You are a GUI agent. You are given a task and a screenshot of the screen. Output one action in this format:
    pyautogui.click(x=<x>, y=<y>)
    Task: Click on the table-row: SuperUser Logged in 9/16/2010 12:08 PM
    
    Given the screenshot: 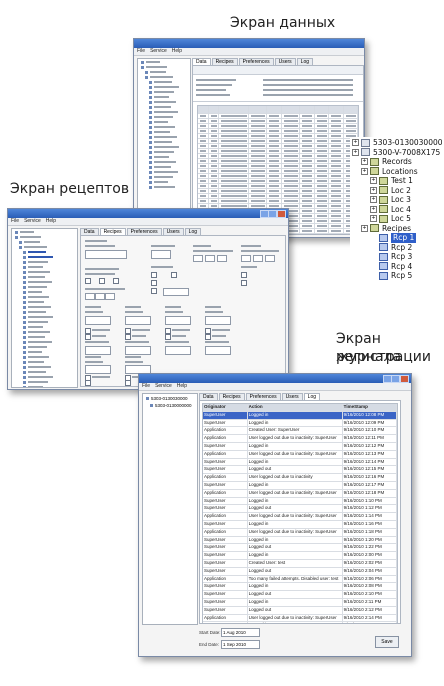 What is the action you would take?
    pyautogui.click(x=300, y=415)
    